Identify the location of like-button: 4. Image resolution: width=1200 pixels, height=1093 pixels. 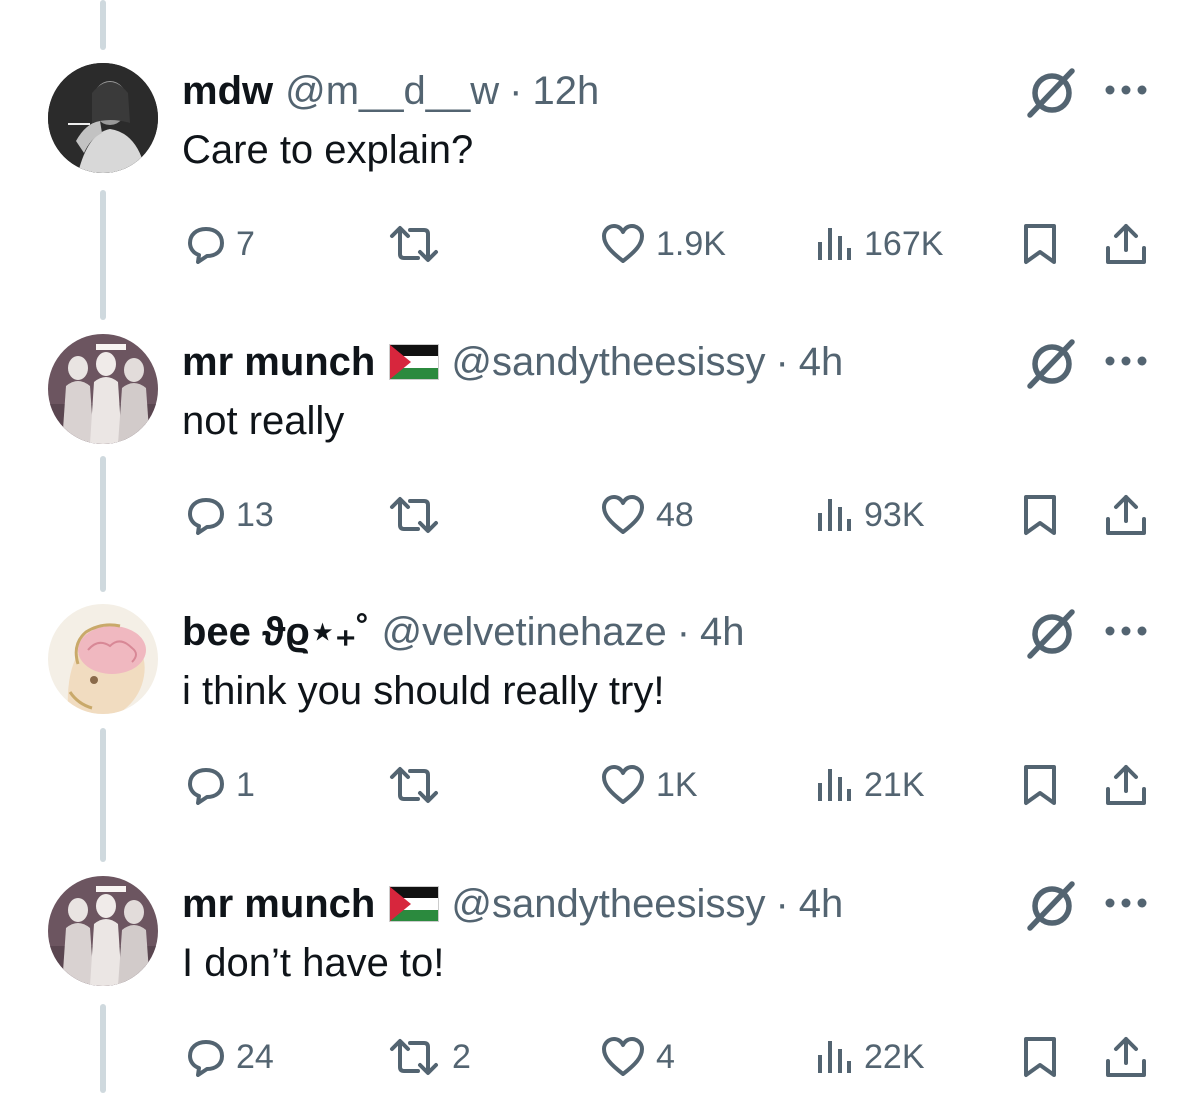
(637, 1057).